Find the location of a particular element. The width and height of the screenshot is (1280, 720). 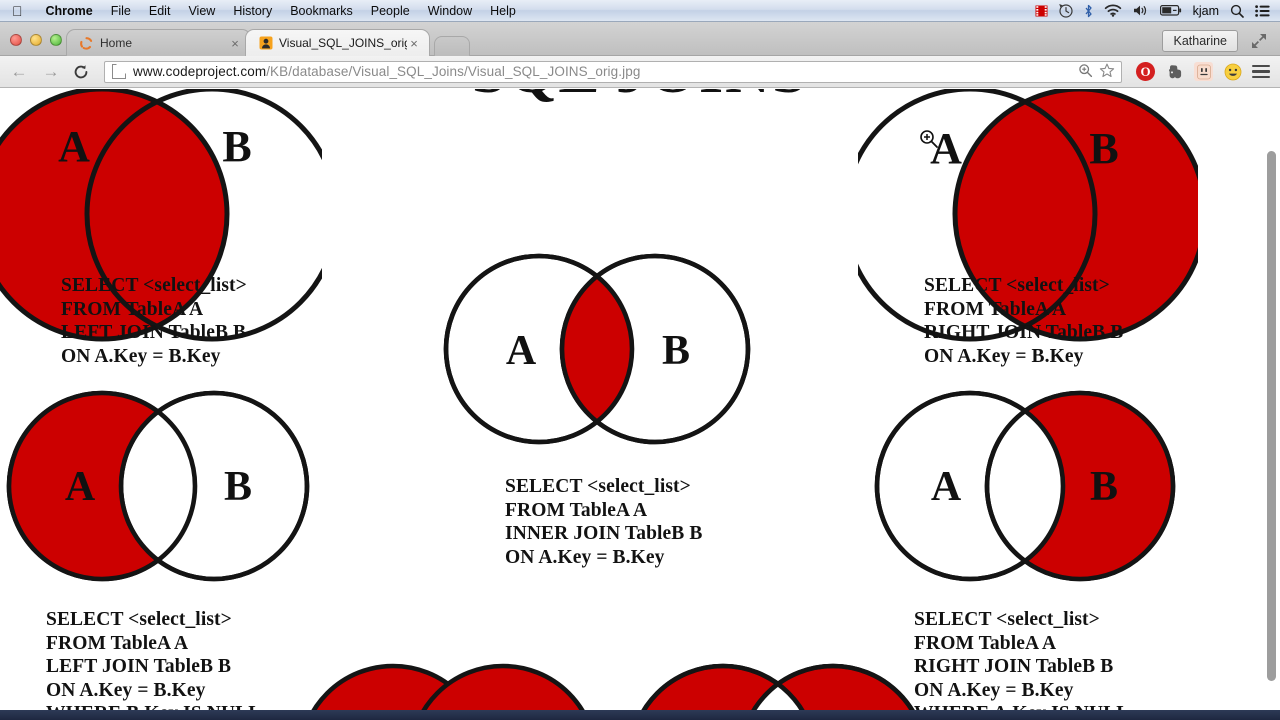

time-machine-icon is located at coordinates (1065, 10).